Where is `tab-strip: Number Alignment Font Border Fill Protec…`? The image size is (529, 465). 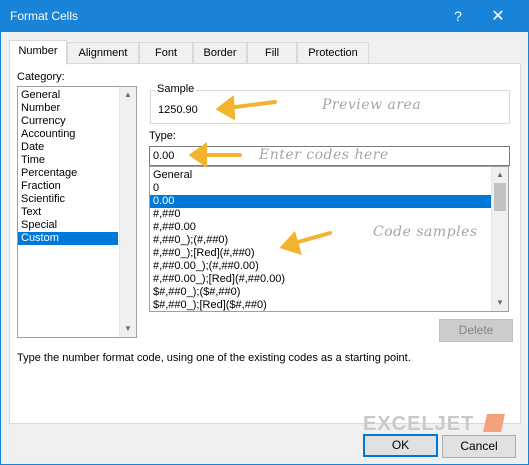
tab-strip: Number Alignment Font Border Fill Protec… is located at coordinates (264, 52).